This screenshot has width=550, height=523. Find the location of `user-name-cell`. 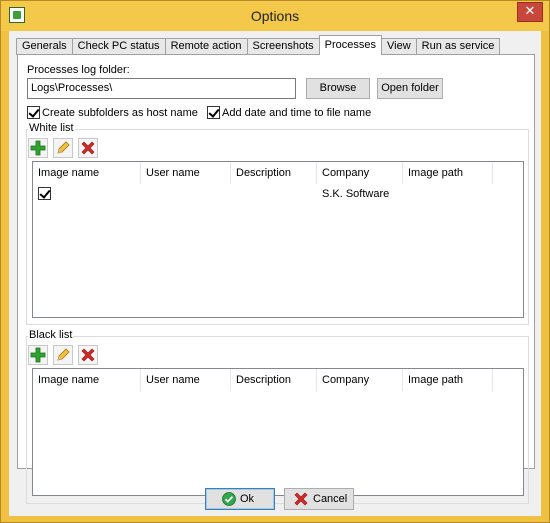

user-name-cell is located at coordinates (186, 194).